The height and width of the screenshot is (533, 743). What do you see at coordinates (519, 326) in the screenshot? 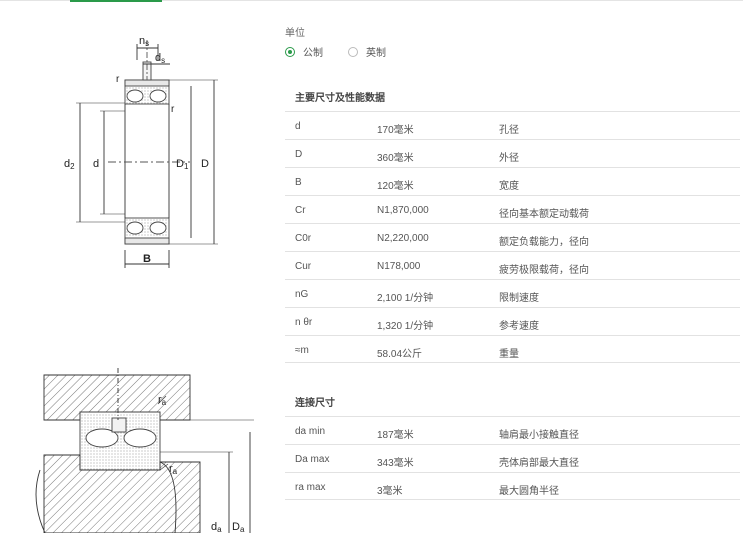
I see `row-description: 参考速度` at bounding box center [519, 326].